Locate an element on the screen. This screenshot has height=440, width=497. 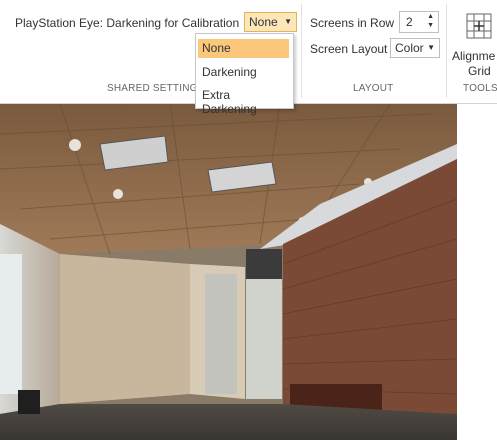
screen-layout-dropdown: Color ▼ is located at coordinates (415, 48).